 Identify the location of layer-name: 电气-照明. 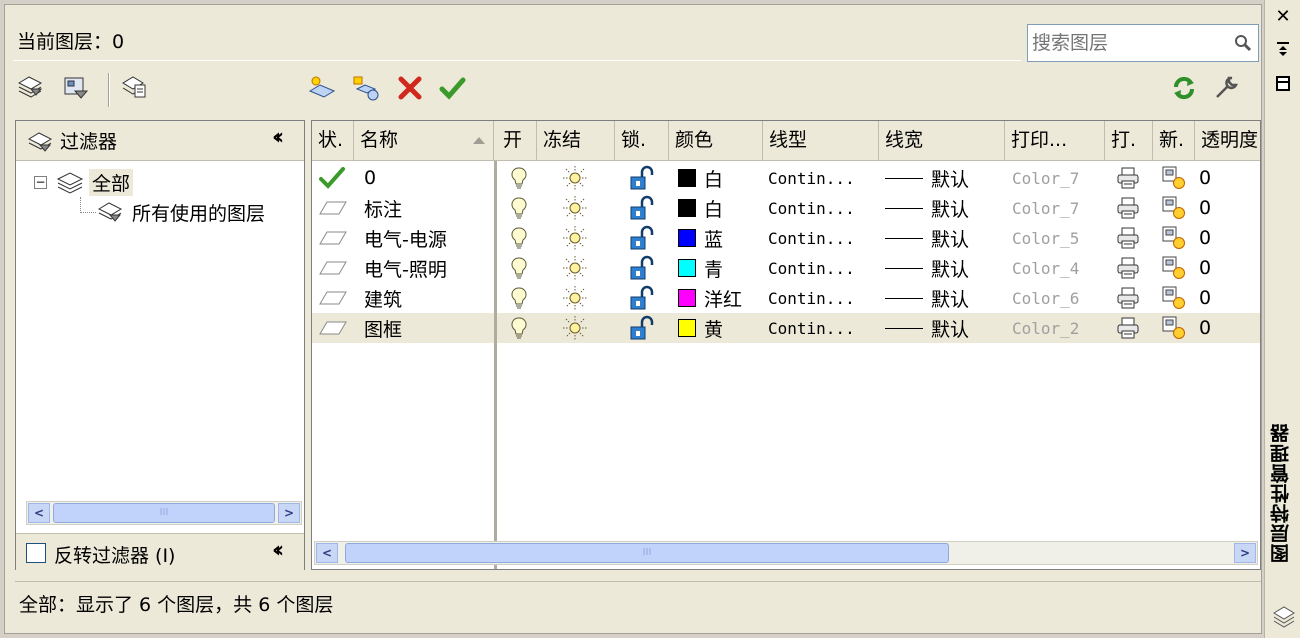
(405, 268).